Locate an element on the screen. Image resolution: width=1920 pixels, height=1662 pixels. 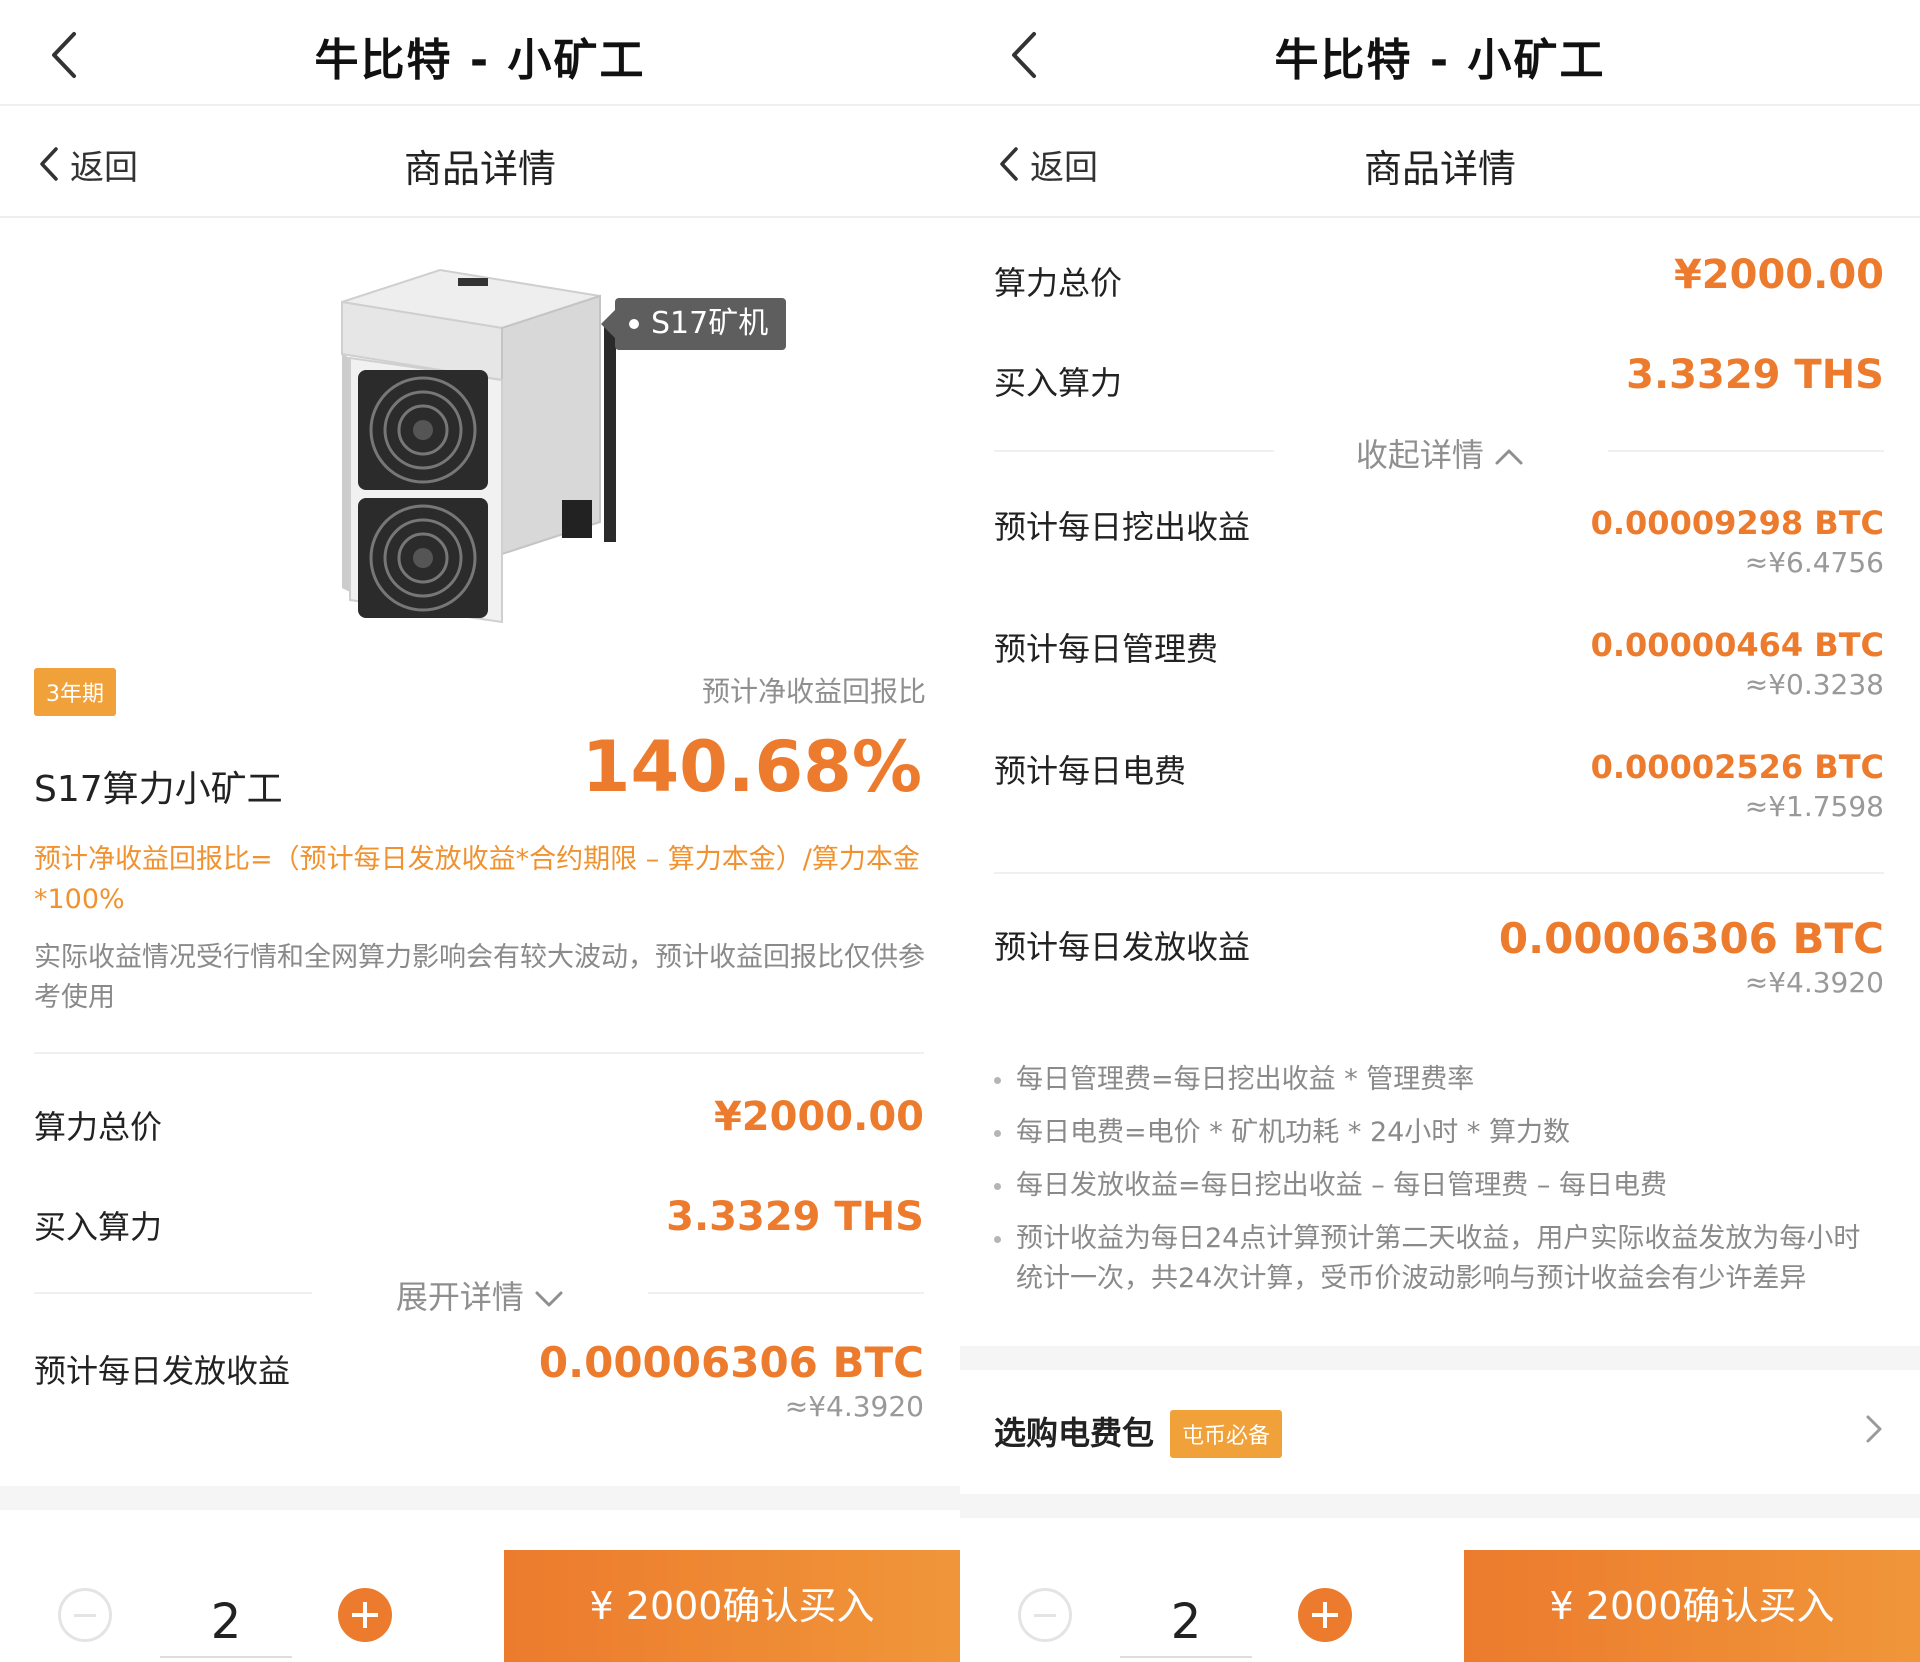
electricity-package-row: 选购电费包 屯币必备 is located at coordinates (1440, 1432).